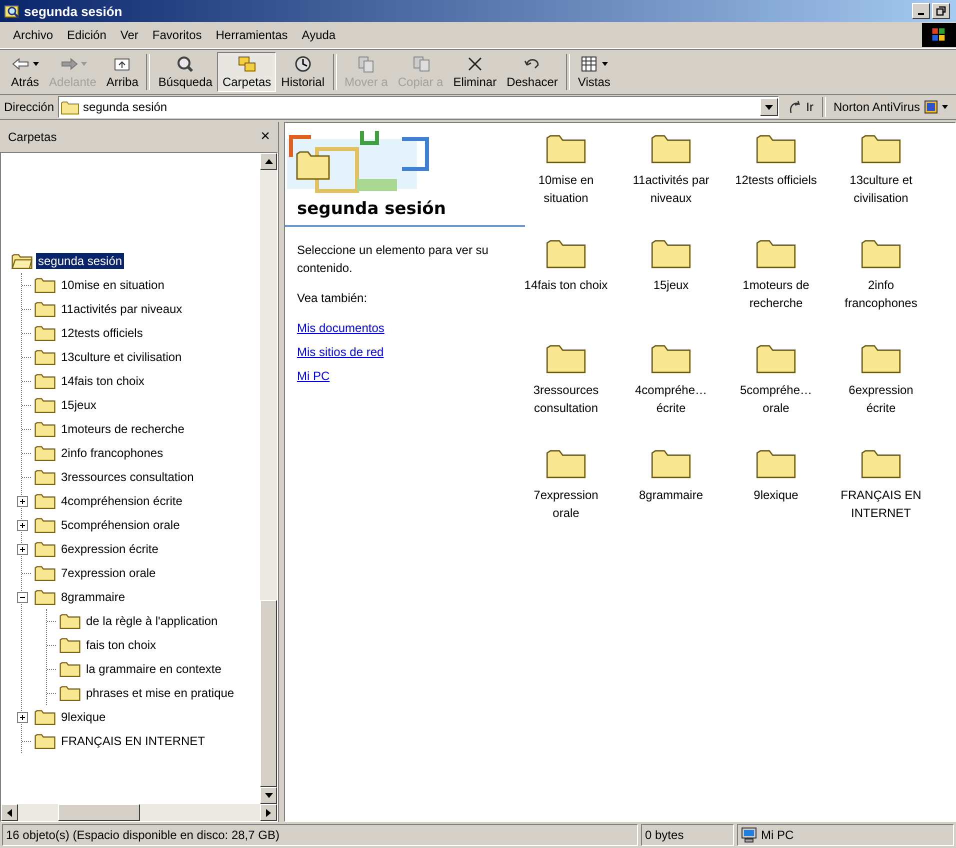  Describe the element at coordinates (881, 189) in the screenshot. I see `folder-label: 13culture et civilisation` at that location.